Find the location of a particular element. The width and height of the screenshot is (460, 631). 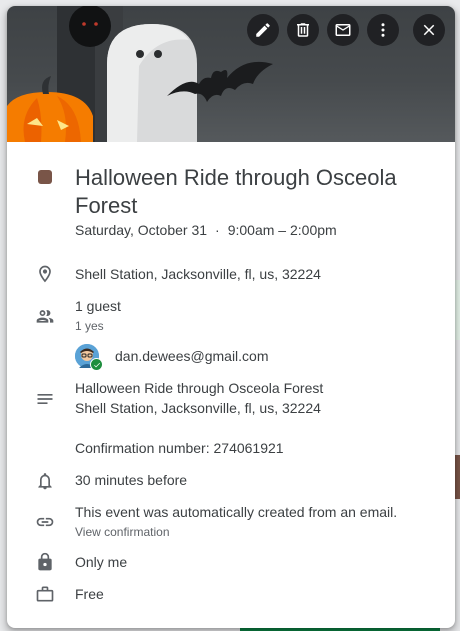

guest-count: 1 guest is located at coordinates (98, 306).